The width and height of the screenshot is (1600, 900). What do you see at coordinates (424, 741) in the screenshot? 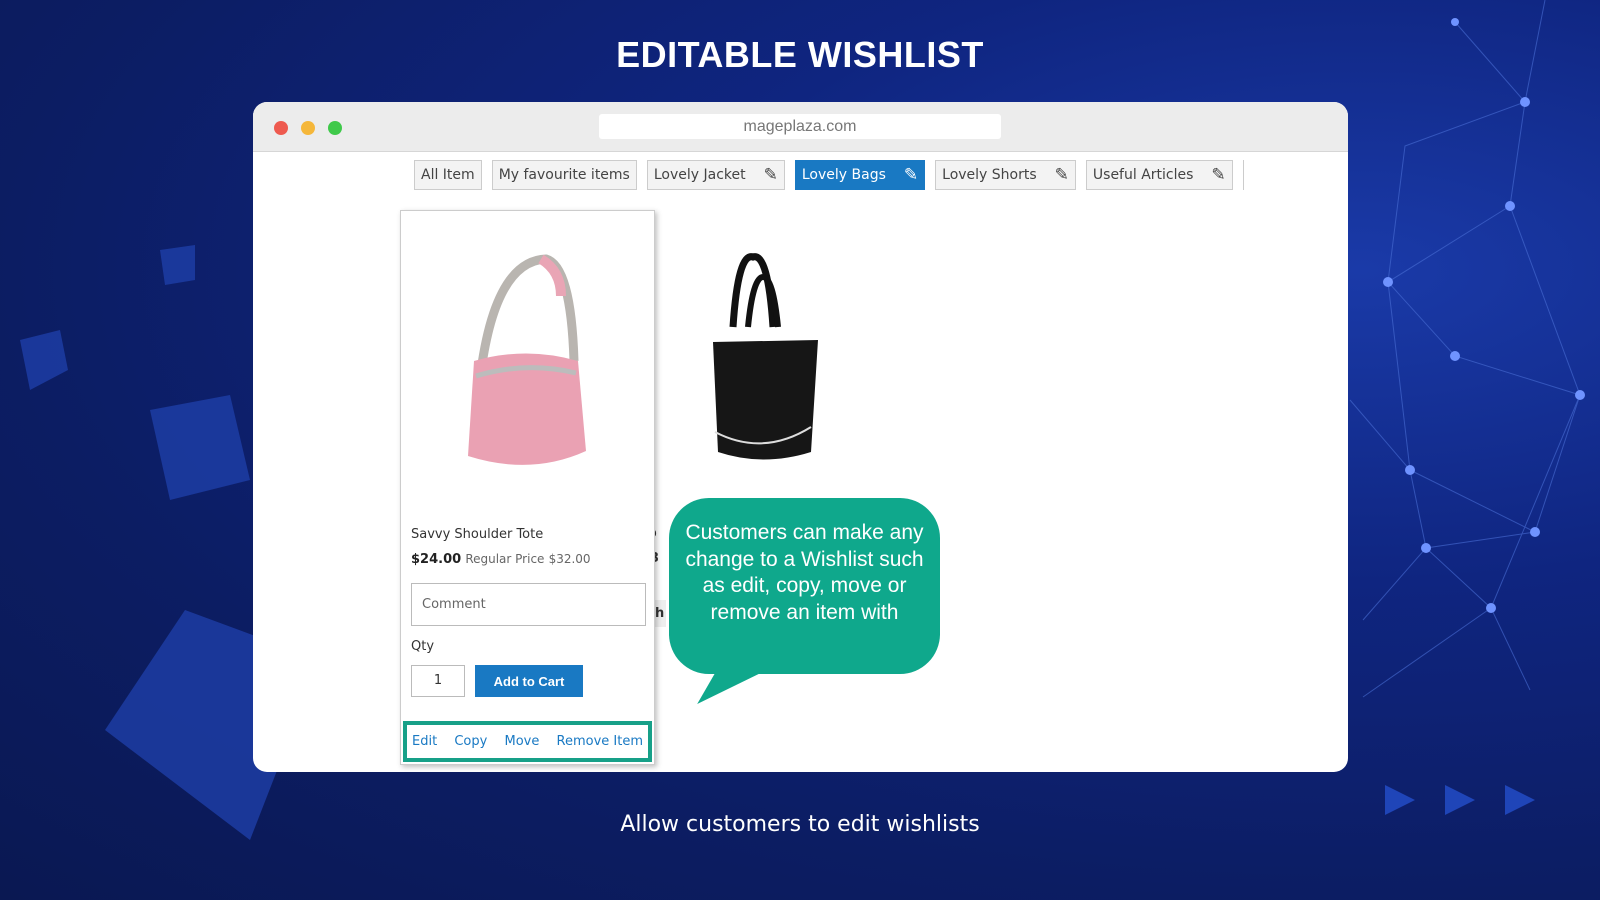
I see `edit-link: Edit` at bounding box center [424, 741].